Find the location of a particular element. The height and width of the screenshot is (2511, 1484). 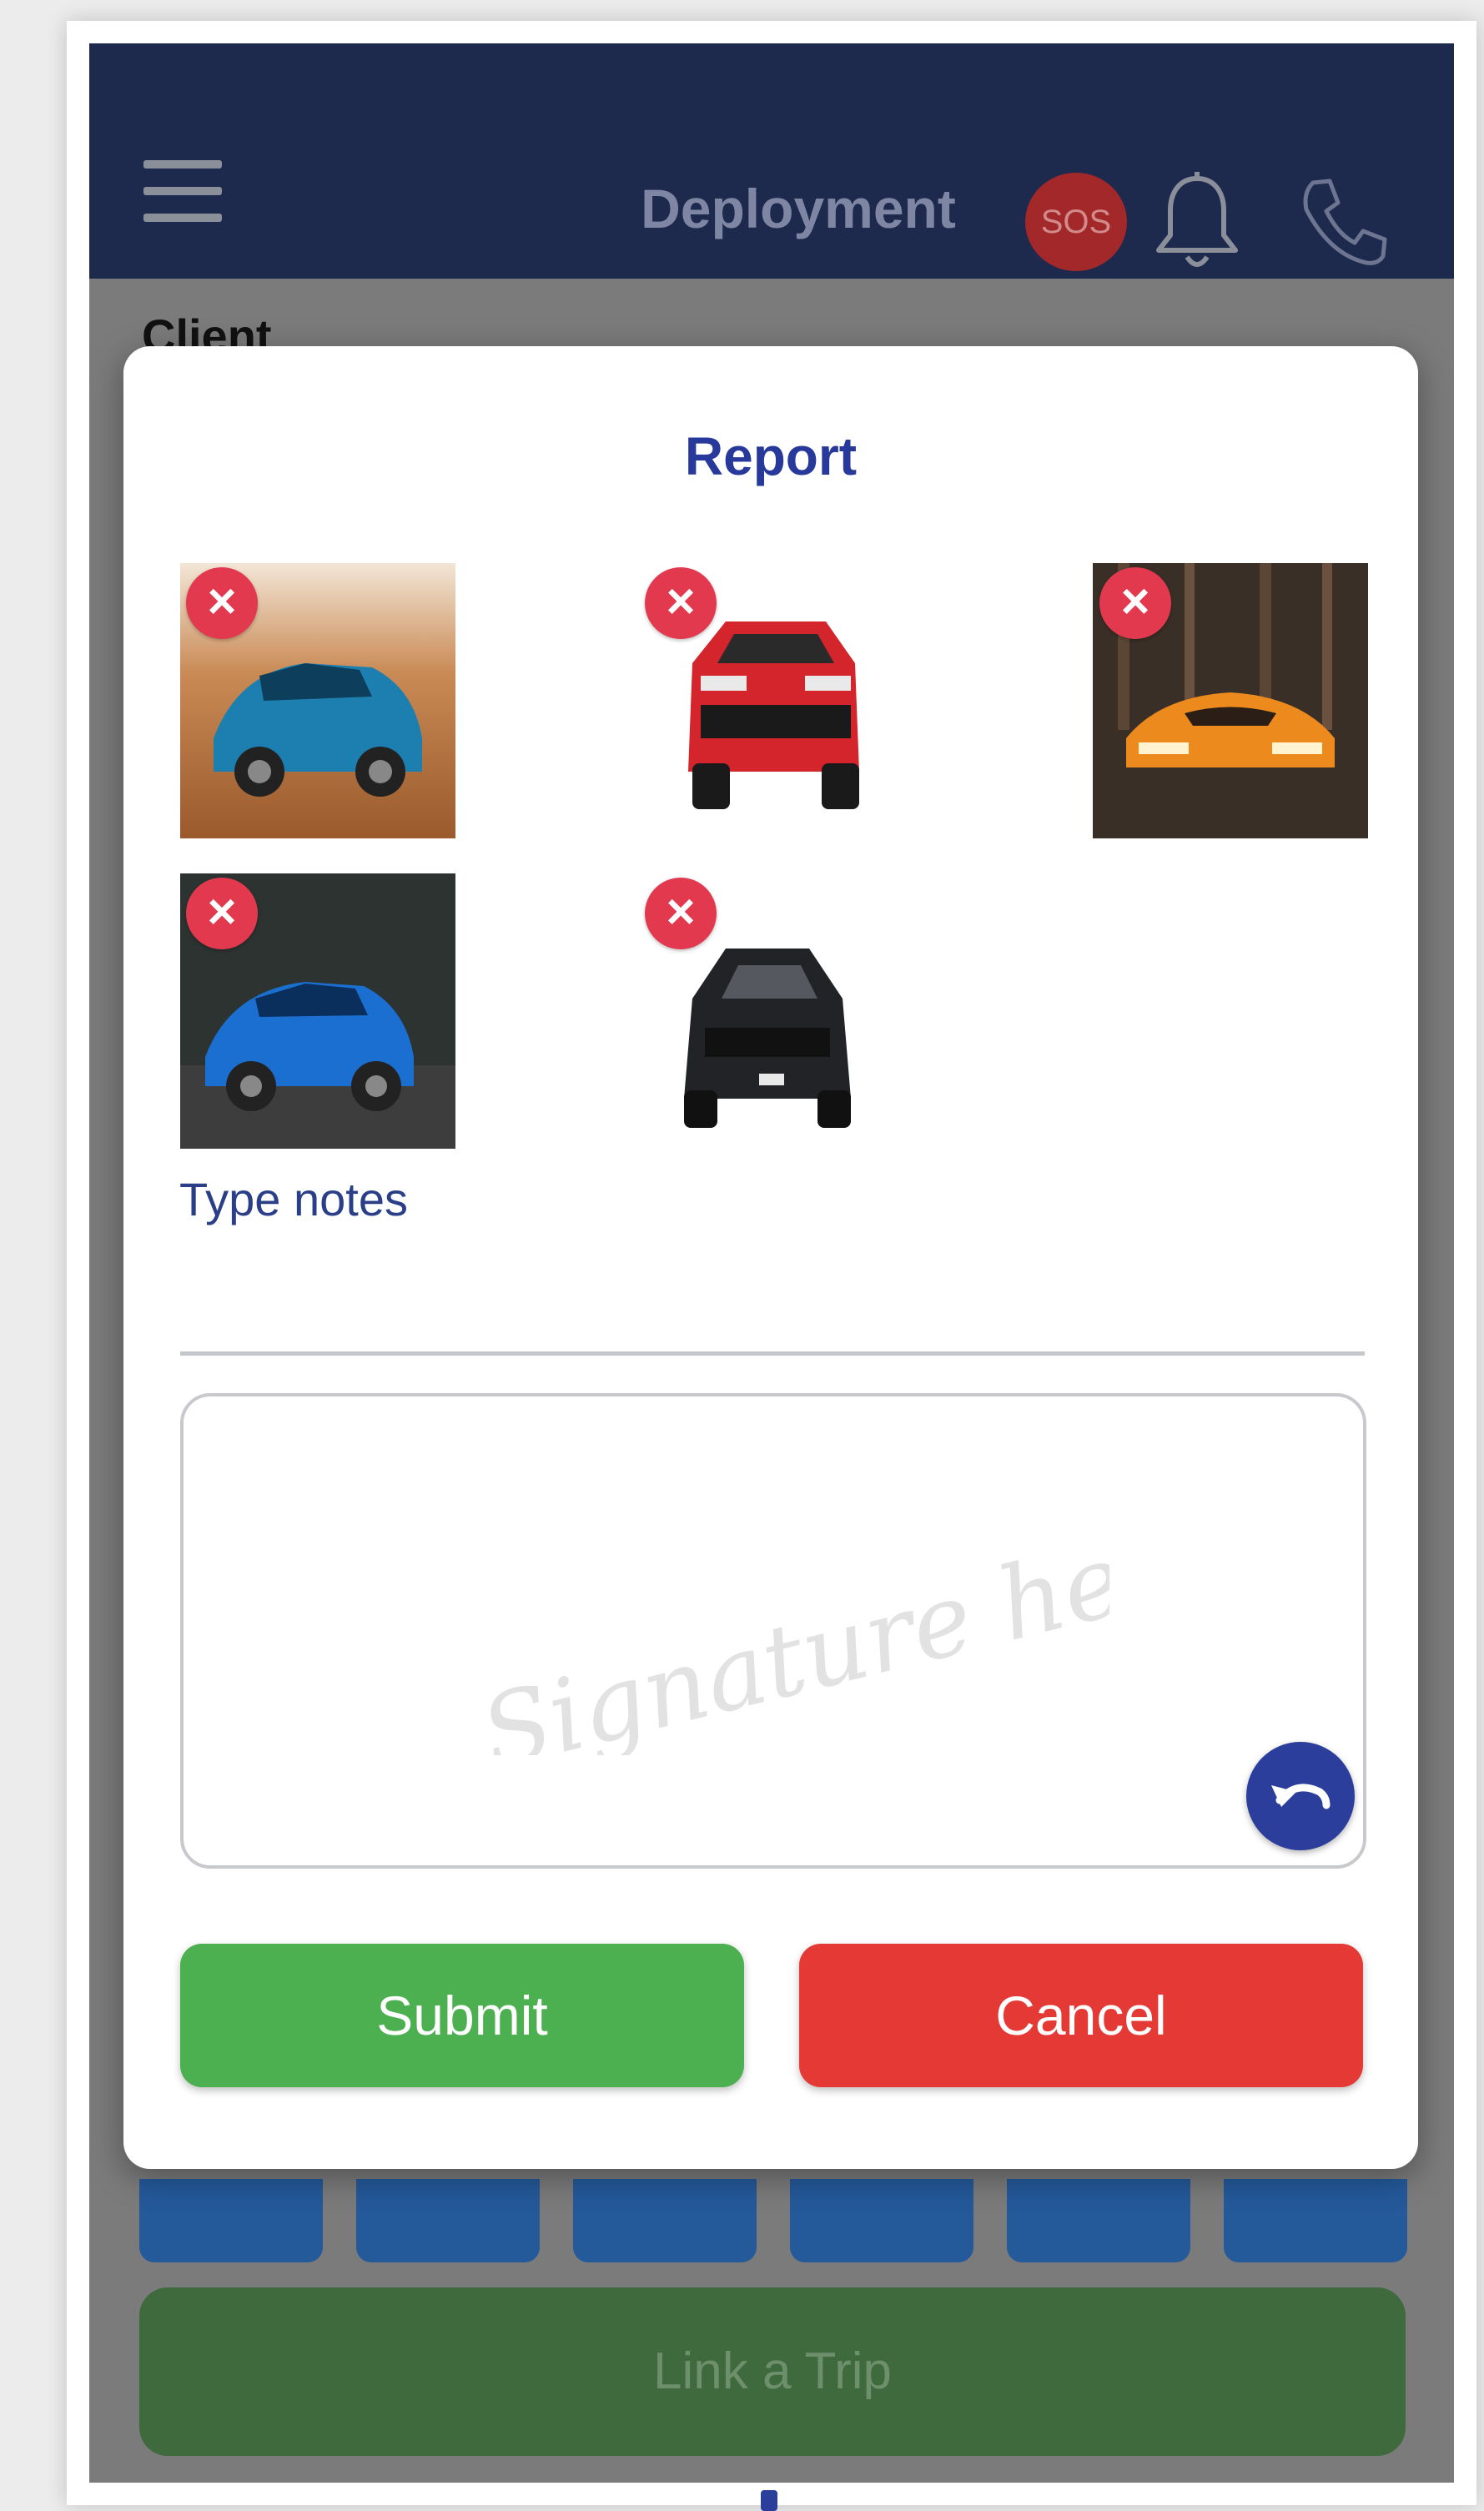

signature-placeholder-text: Signature here is located at coordinates (790, 1630).